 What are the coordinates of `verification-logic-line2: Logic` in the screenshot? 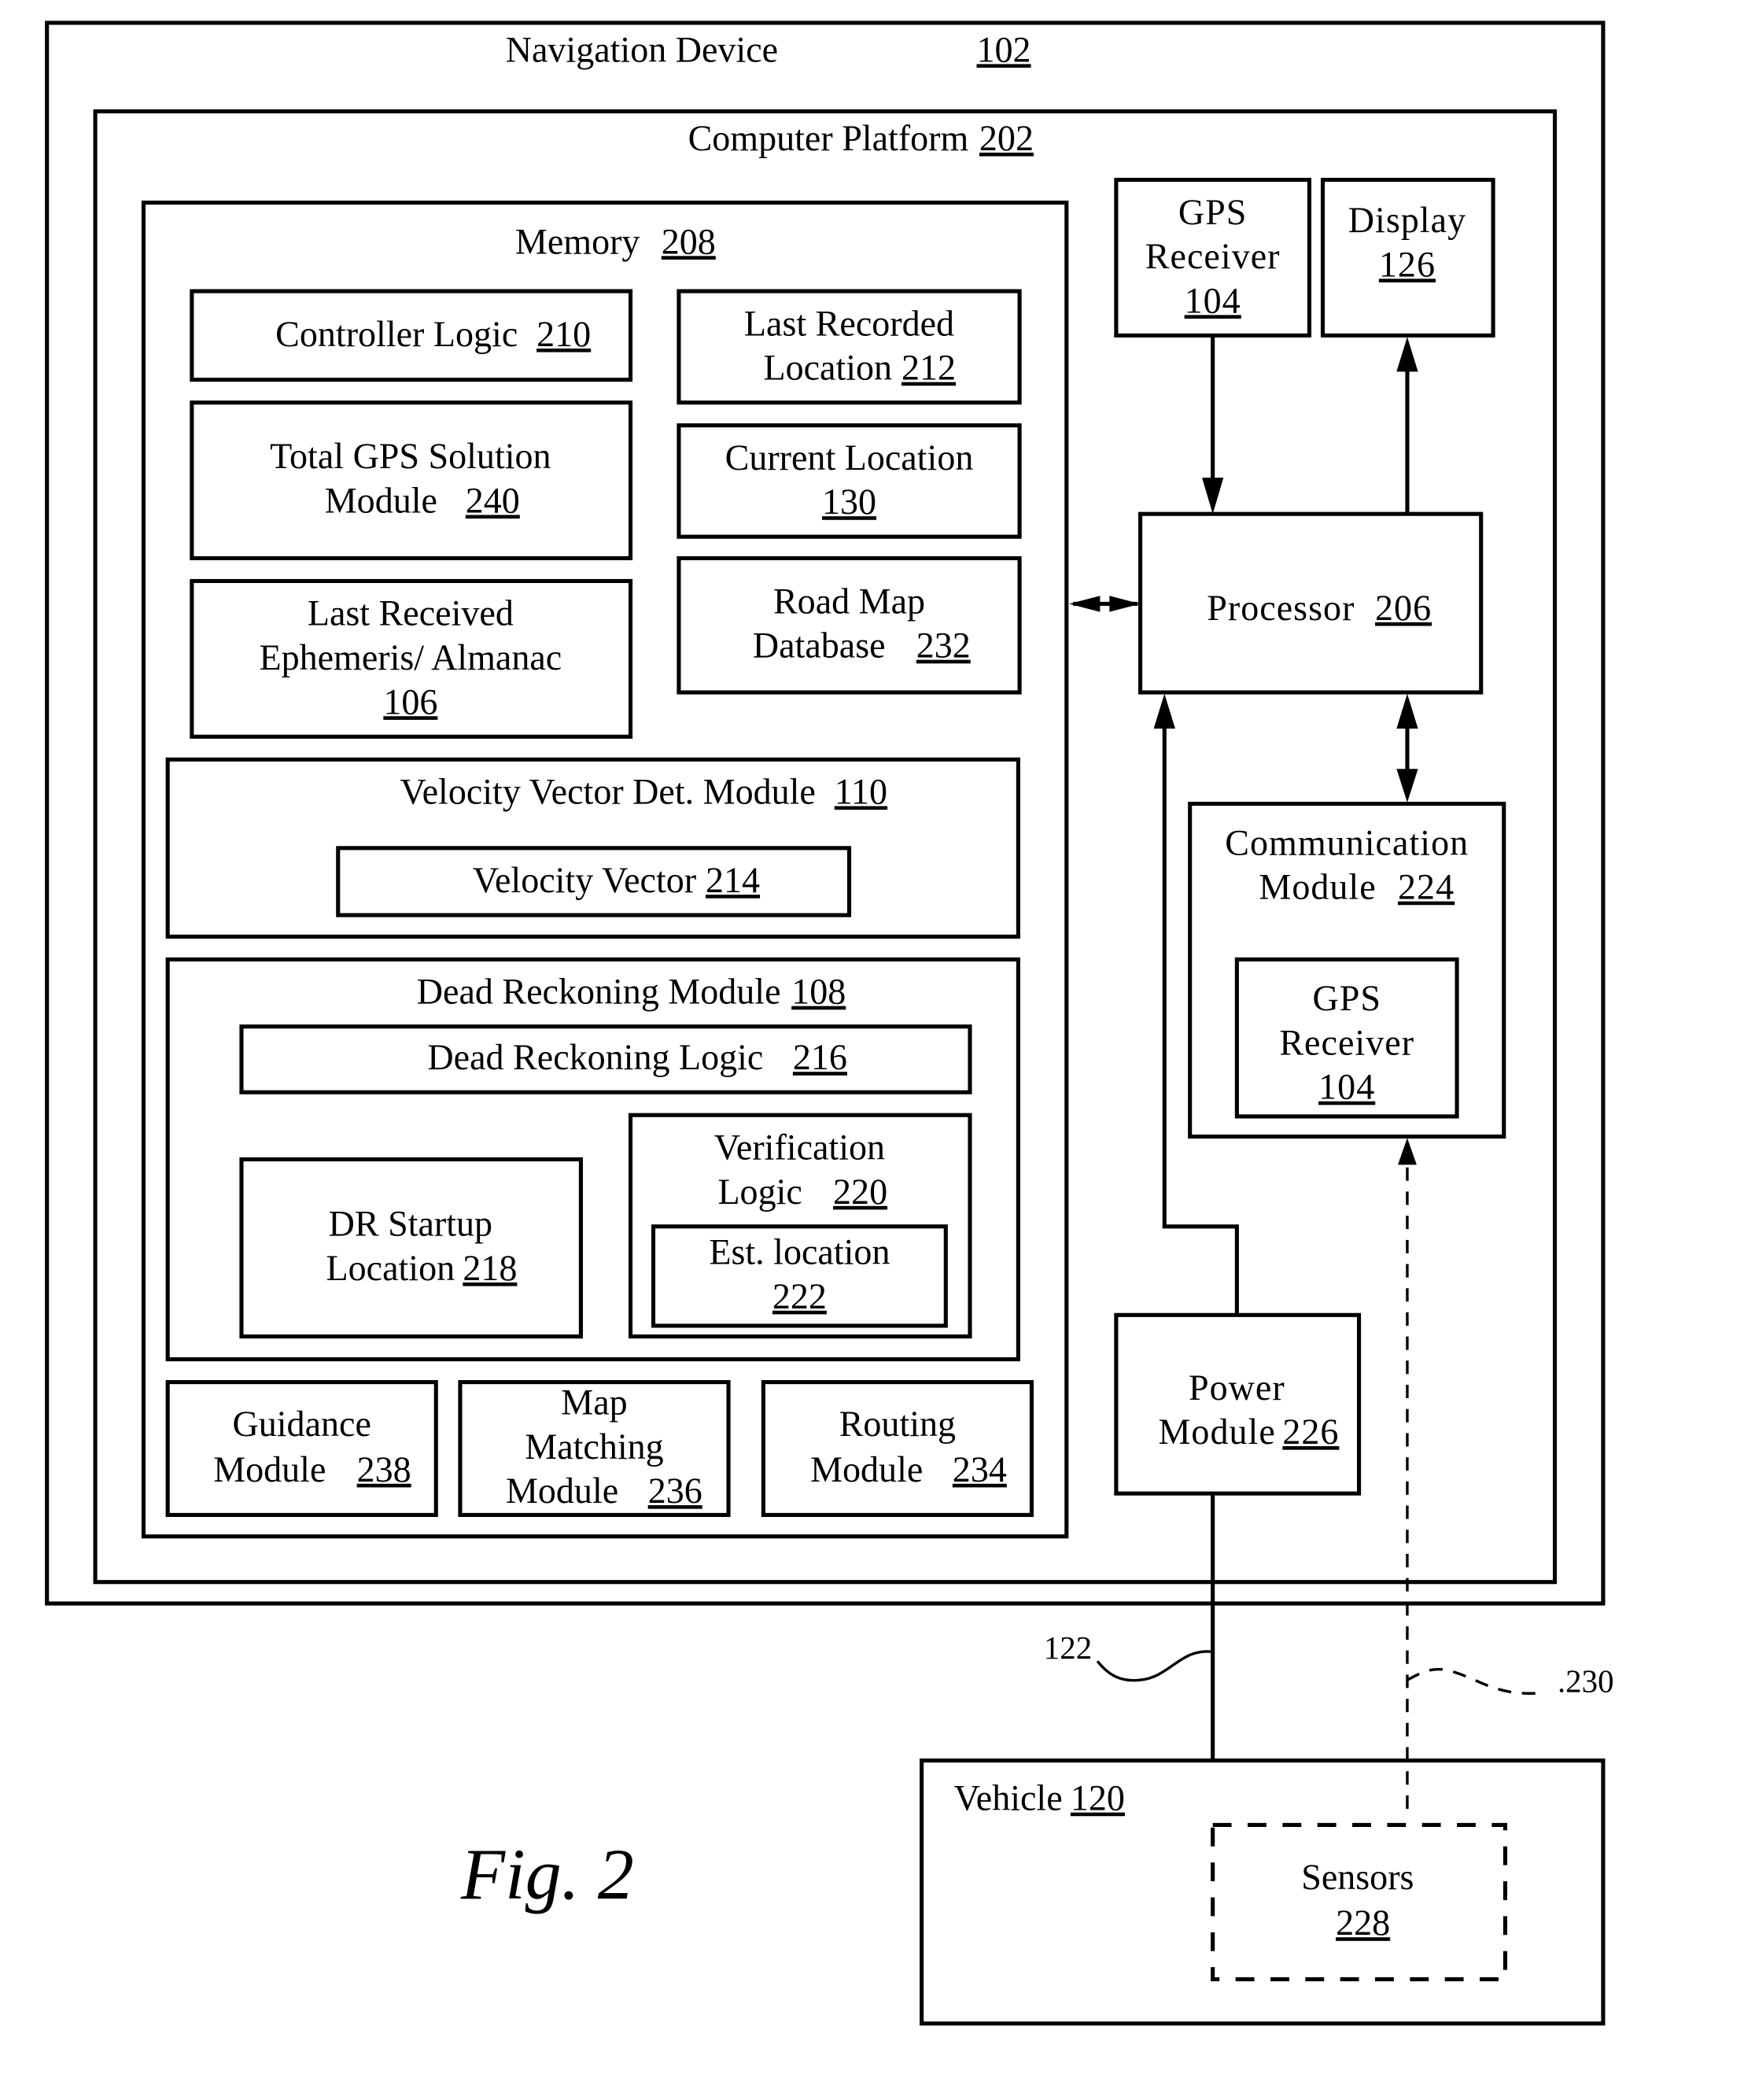 It's located at (759, 1192).